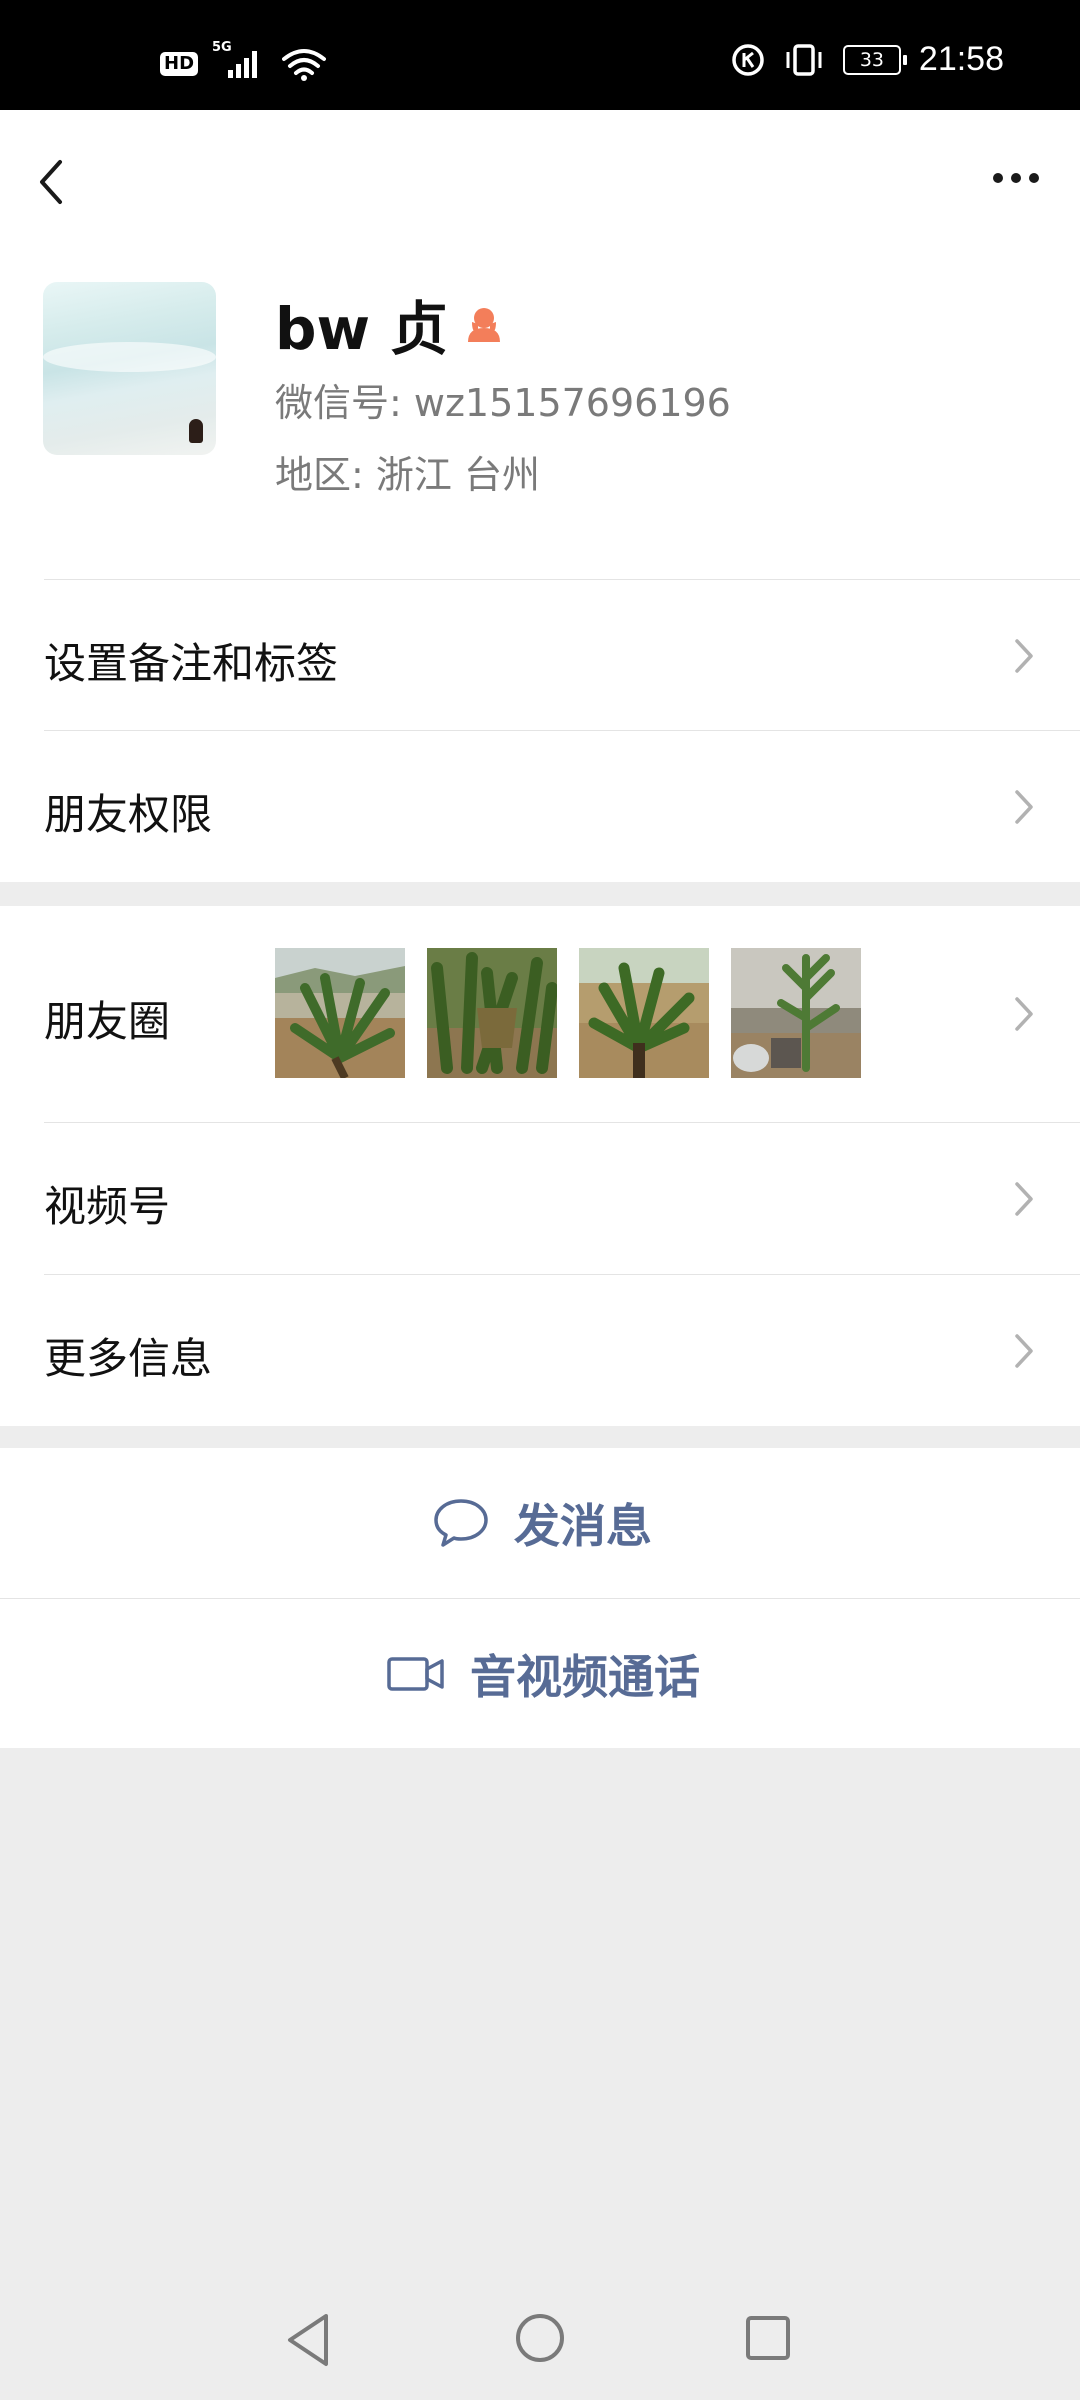 The width and height of the screenshot is (1080, 2400). What do you see at coordinates (107, 1021) in the screenshot?
I see `moments-label: 朋友圈` at bounding box center [107, 1021].